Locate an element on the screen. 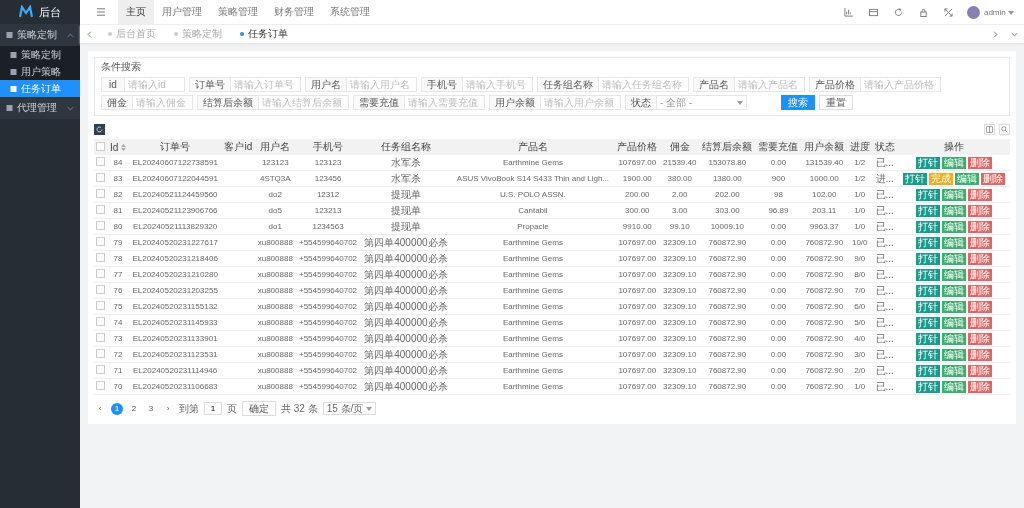 The height and width of the screenshot is (508, 1024). page-tab: 任务订单 is located at coordinates (264, 34).